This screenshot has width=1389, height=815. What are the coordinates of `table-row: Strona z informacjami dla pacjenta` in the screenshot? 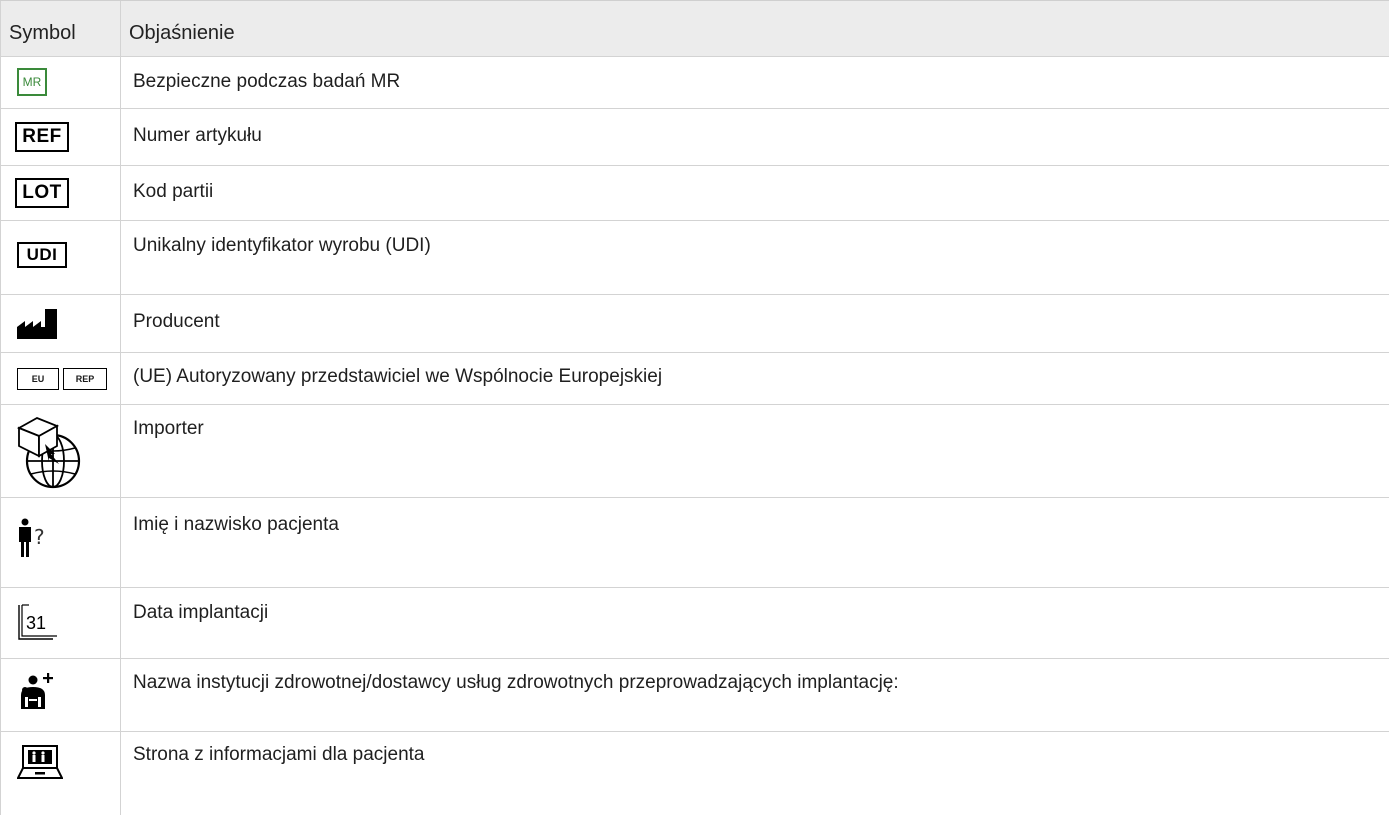 It's located at (694, 773).